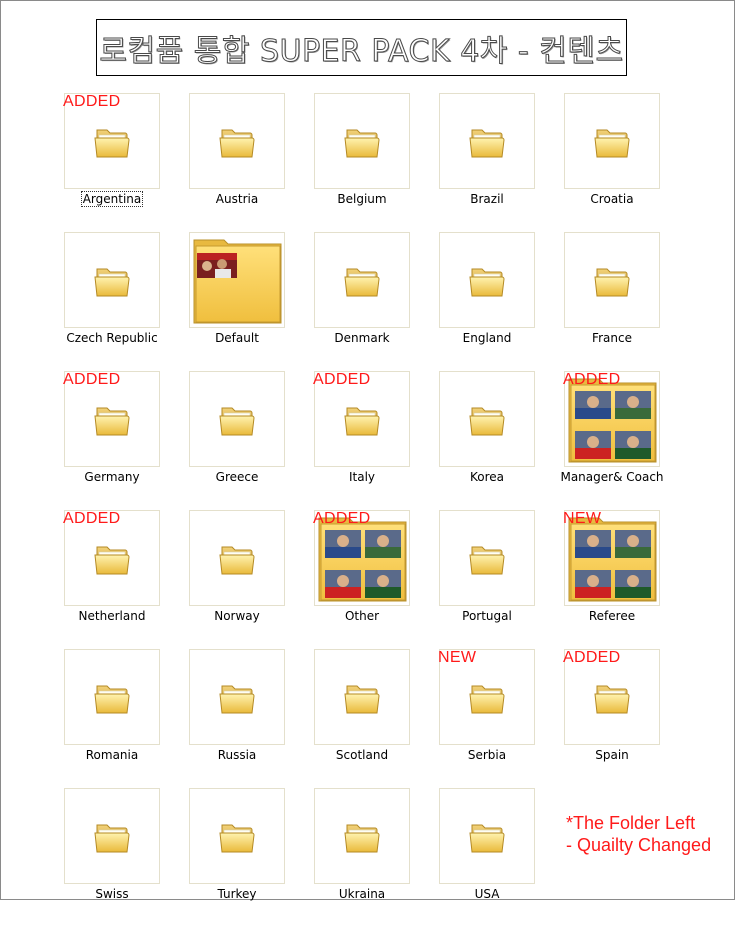  What do you see at coordinates (112, 477) in the screenshot?
I see `folder-label: Germany` at bounding box center [112, 477].